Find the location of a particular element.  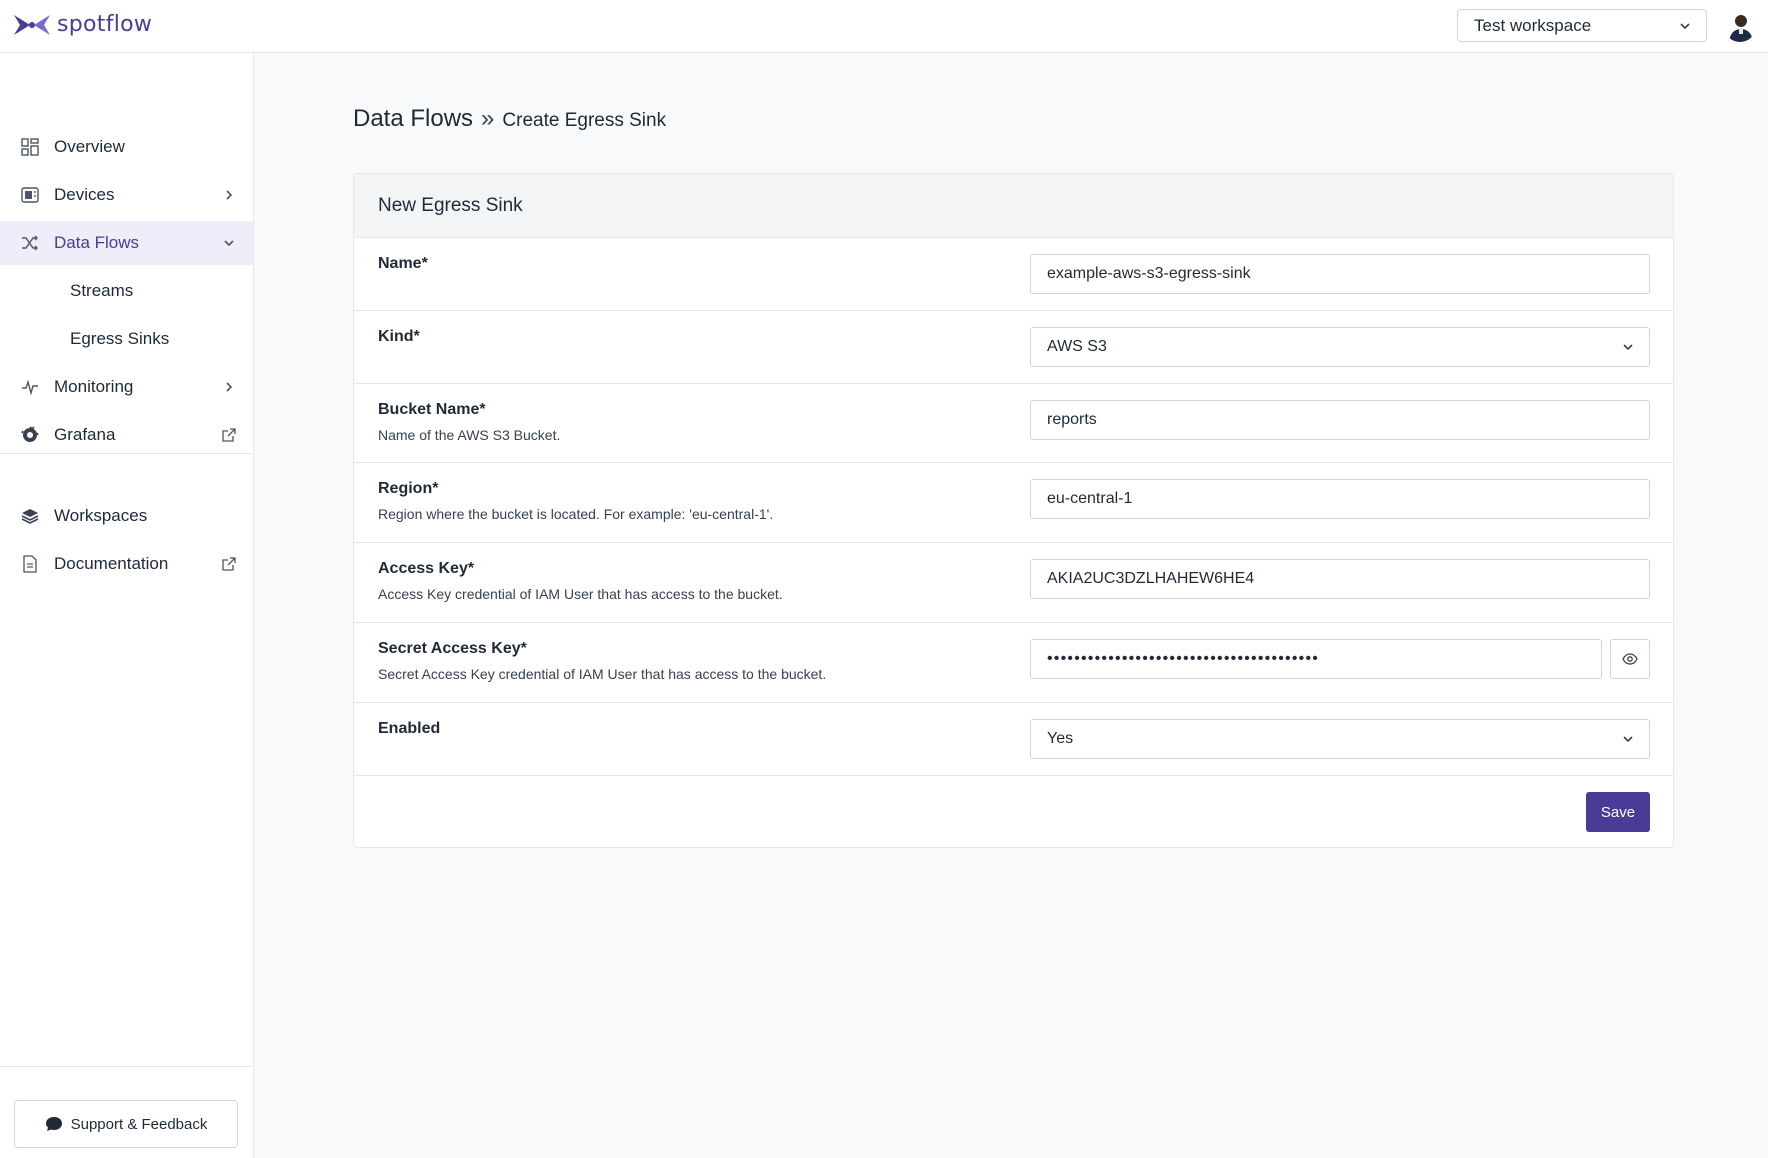

card-header: New Egress Sink is located at coordinates (1013, 206).